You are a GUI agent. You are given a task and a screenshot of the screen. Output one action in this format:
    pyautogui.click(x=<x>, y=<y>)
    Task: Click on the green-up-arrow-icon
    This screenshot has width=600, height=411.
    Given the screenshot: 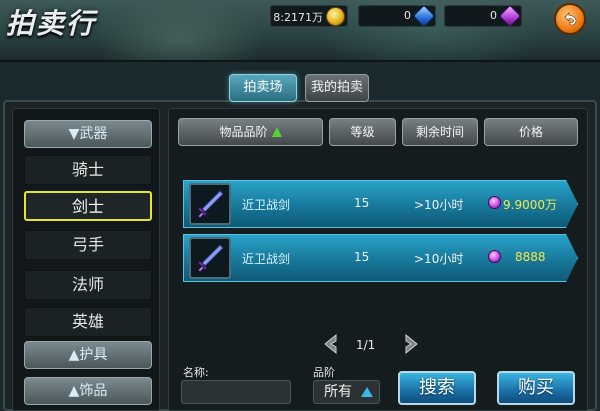 What is the action you would take?
    pyautogui.click(x=276, y=131)
    